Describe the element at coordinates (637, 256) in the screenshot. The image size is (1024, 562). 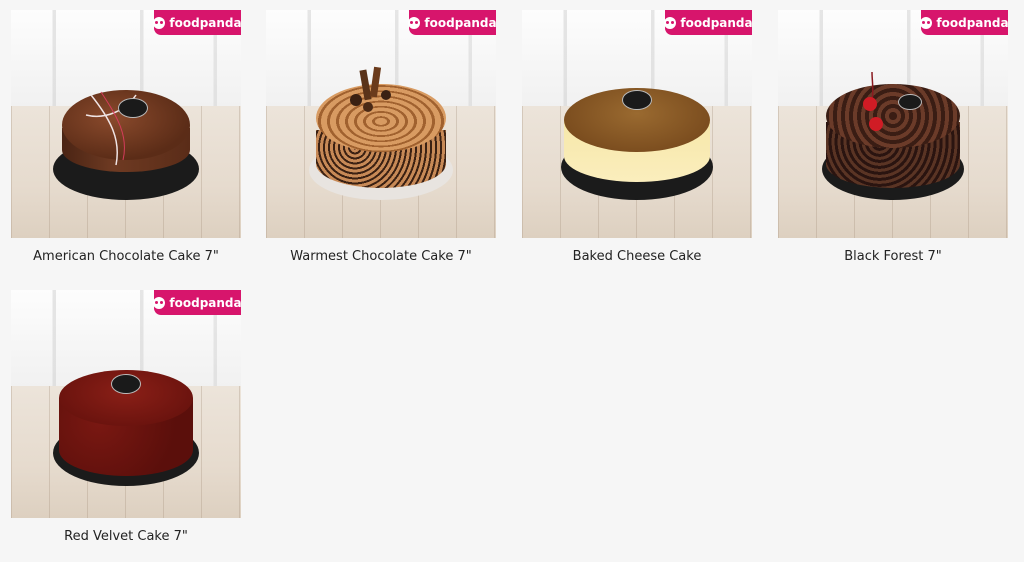
I see `product-name: Baked Cheese Cake` at that location.